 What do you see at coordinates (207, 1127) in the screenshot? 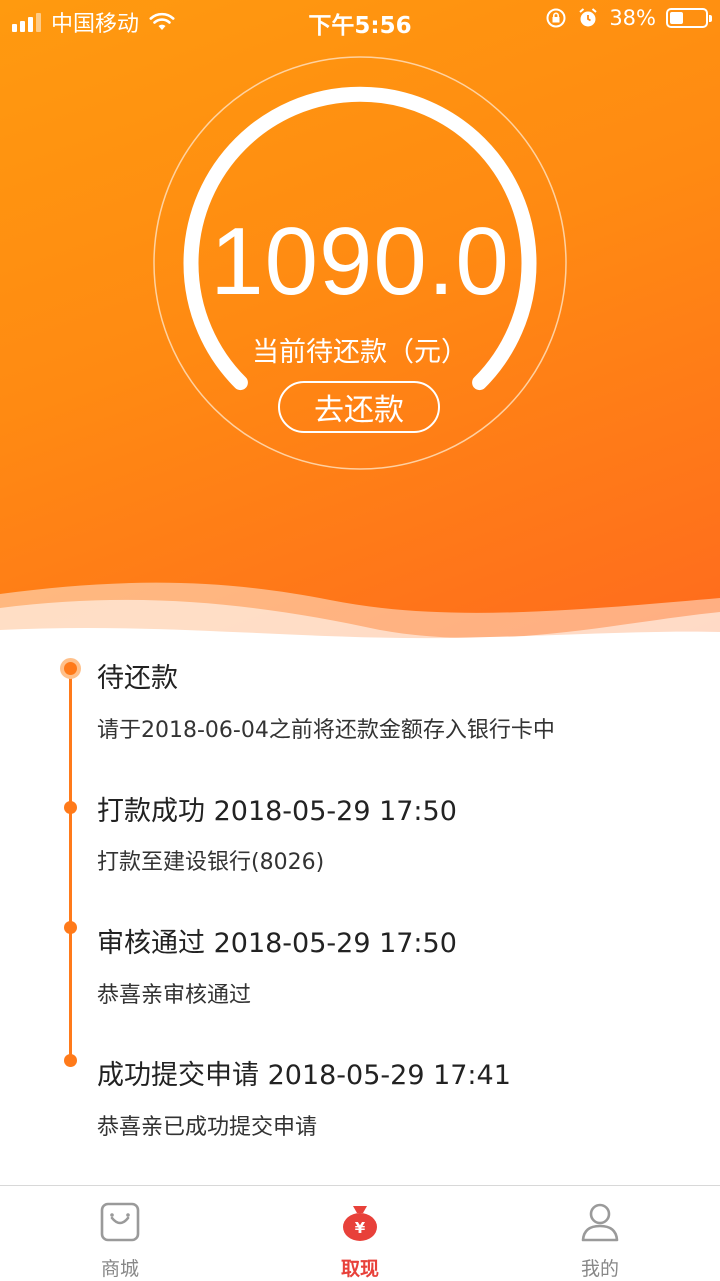
I see `timeline-subtitle: 恭喜亲已成功提交申请` at bounding box center [207, 1127].